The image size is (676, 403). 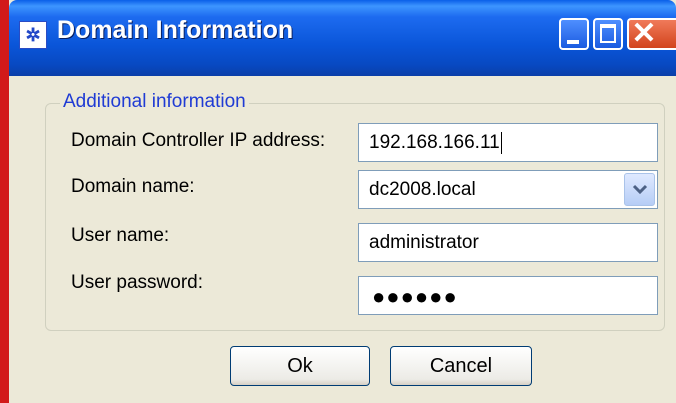 I want to click on maximize-button, so click(x=608, y=34).